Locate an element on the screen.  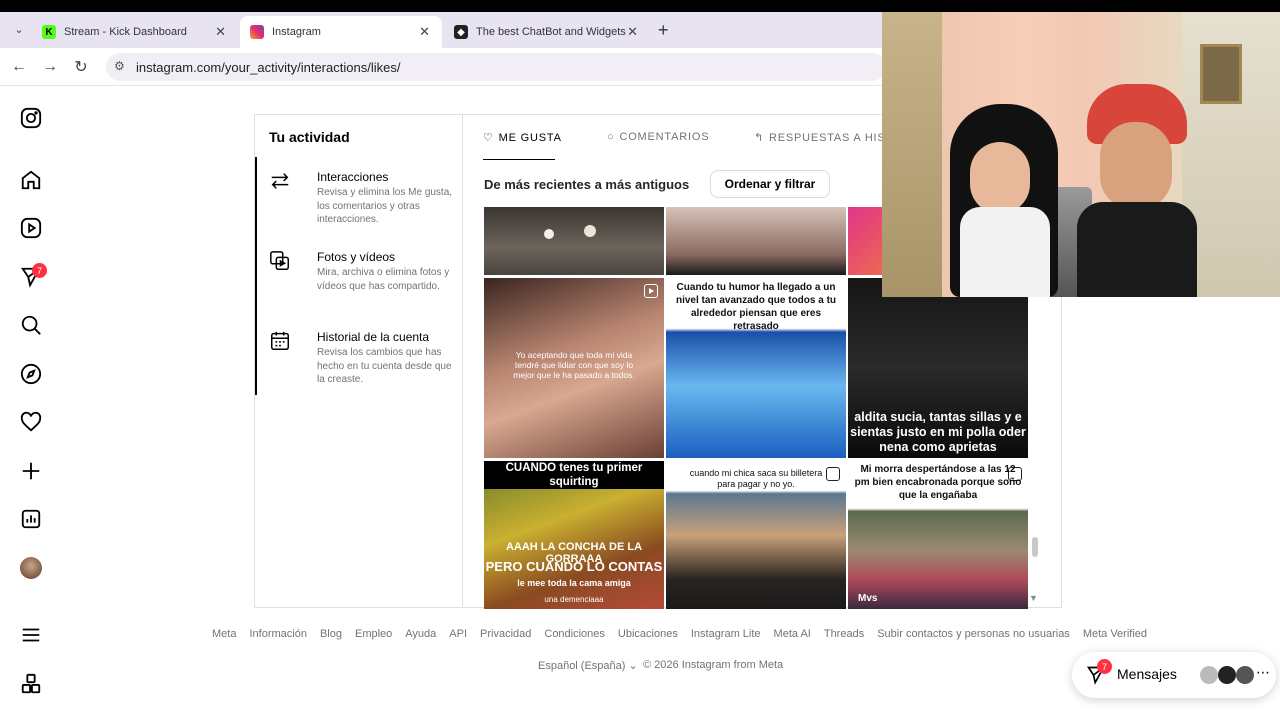
site-info-icon: ⚙ is located at coordinates (119, 66).